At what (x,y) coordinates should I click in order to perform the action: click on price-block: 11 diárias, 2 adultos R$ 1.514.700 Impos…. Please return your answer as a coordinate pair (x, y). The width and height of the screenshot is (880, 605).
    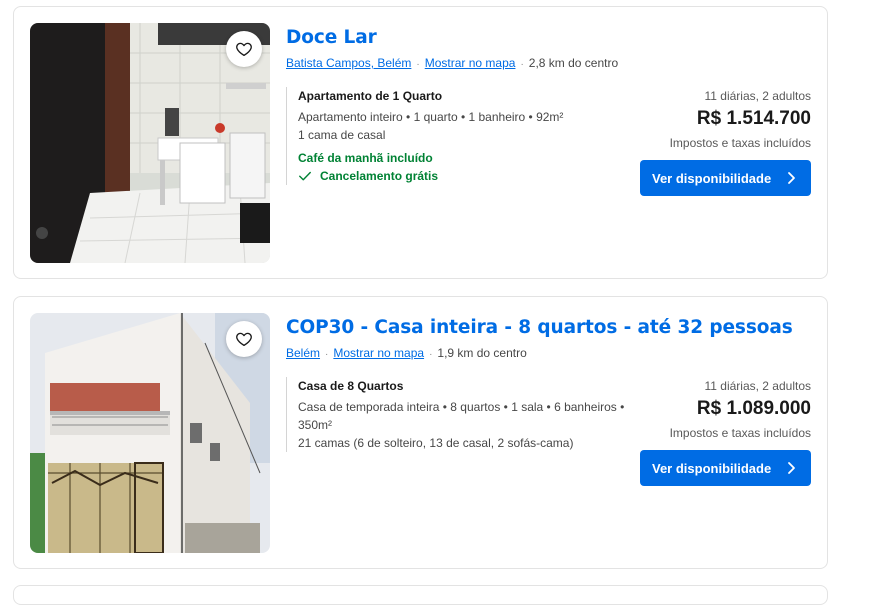
    Looking at the image, I should click on (711, 119).